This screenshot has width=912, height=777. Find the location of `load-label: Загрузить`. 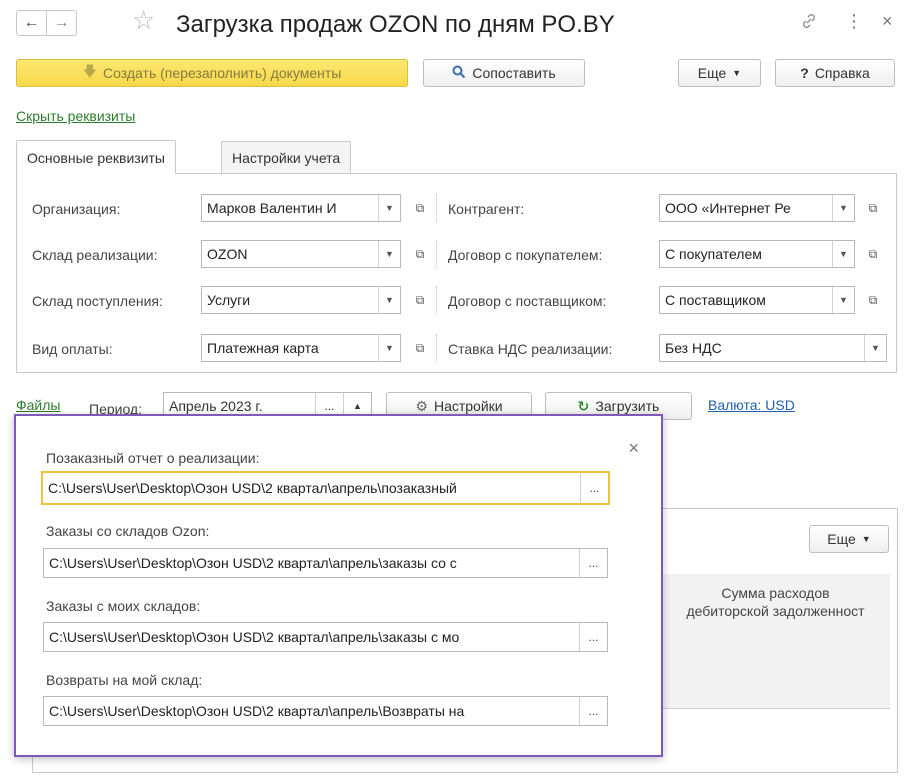

load-label: Загрузить is located at coordinates (627, 406).